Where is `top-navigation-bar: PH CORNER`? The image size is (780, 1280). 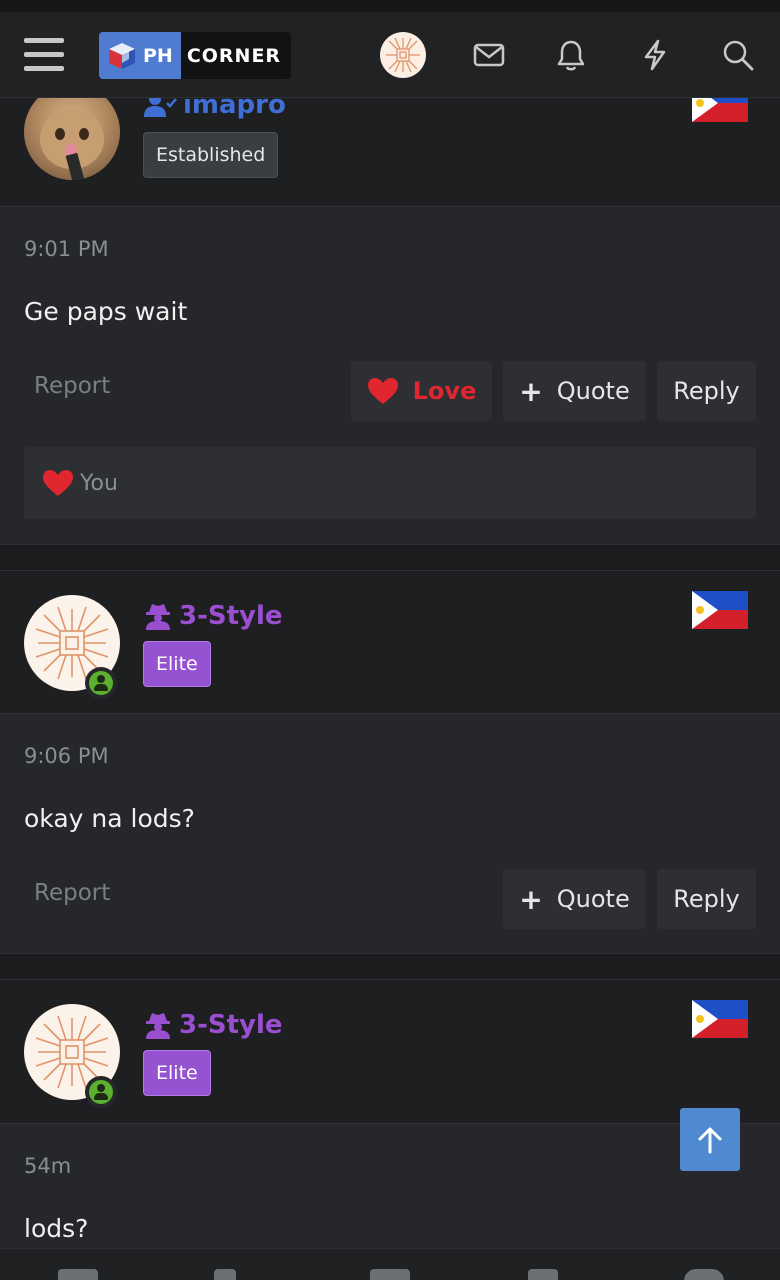 top-navigation-bar: PH CORNER is located at coordinates (390, 55).